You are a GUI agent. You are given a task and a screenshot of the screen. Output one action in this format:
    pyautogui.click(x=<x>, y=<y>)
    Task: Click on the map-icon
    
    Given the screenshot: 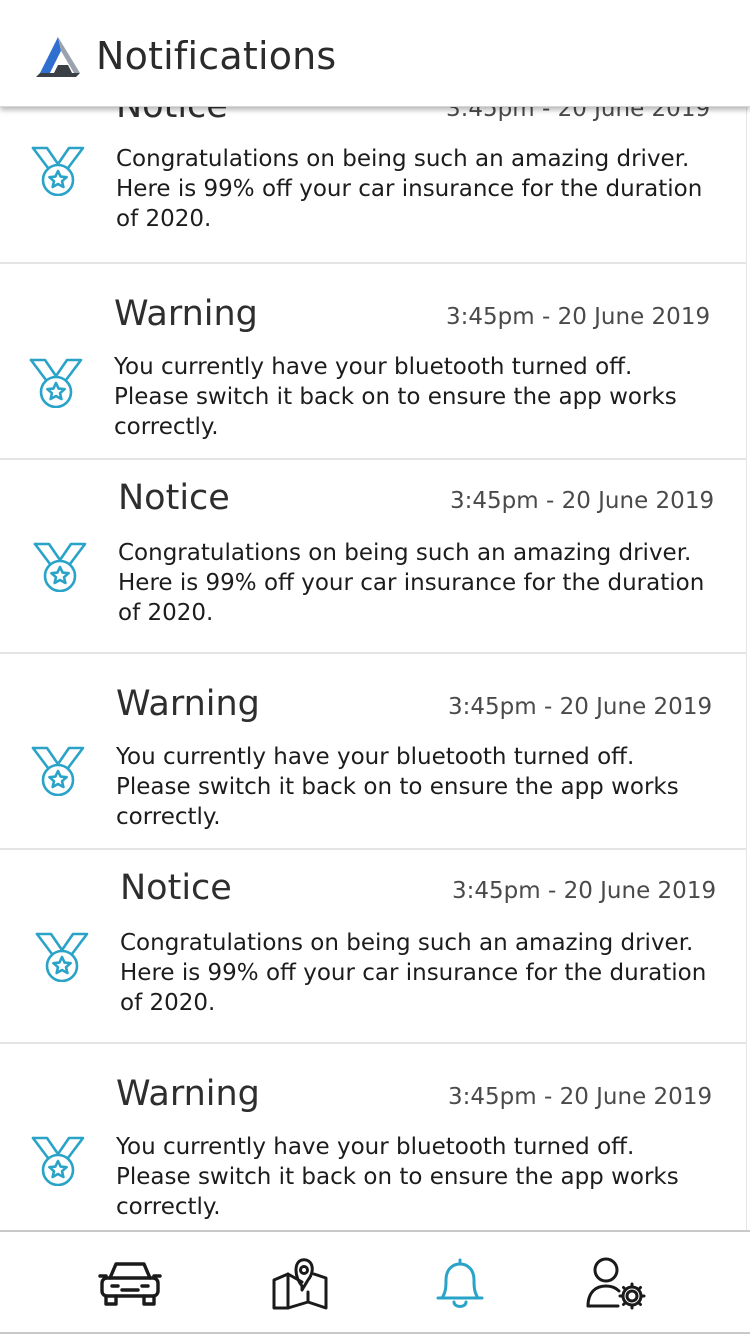 What is the action you would take?
    pyautogui.click(x=300, y=1284)
    